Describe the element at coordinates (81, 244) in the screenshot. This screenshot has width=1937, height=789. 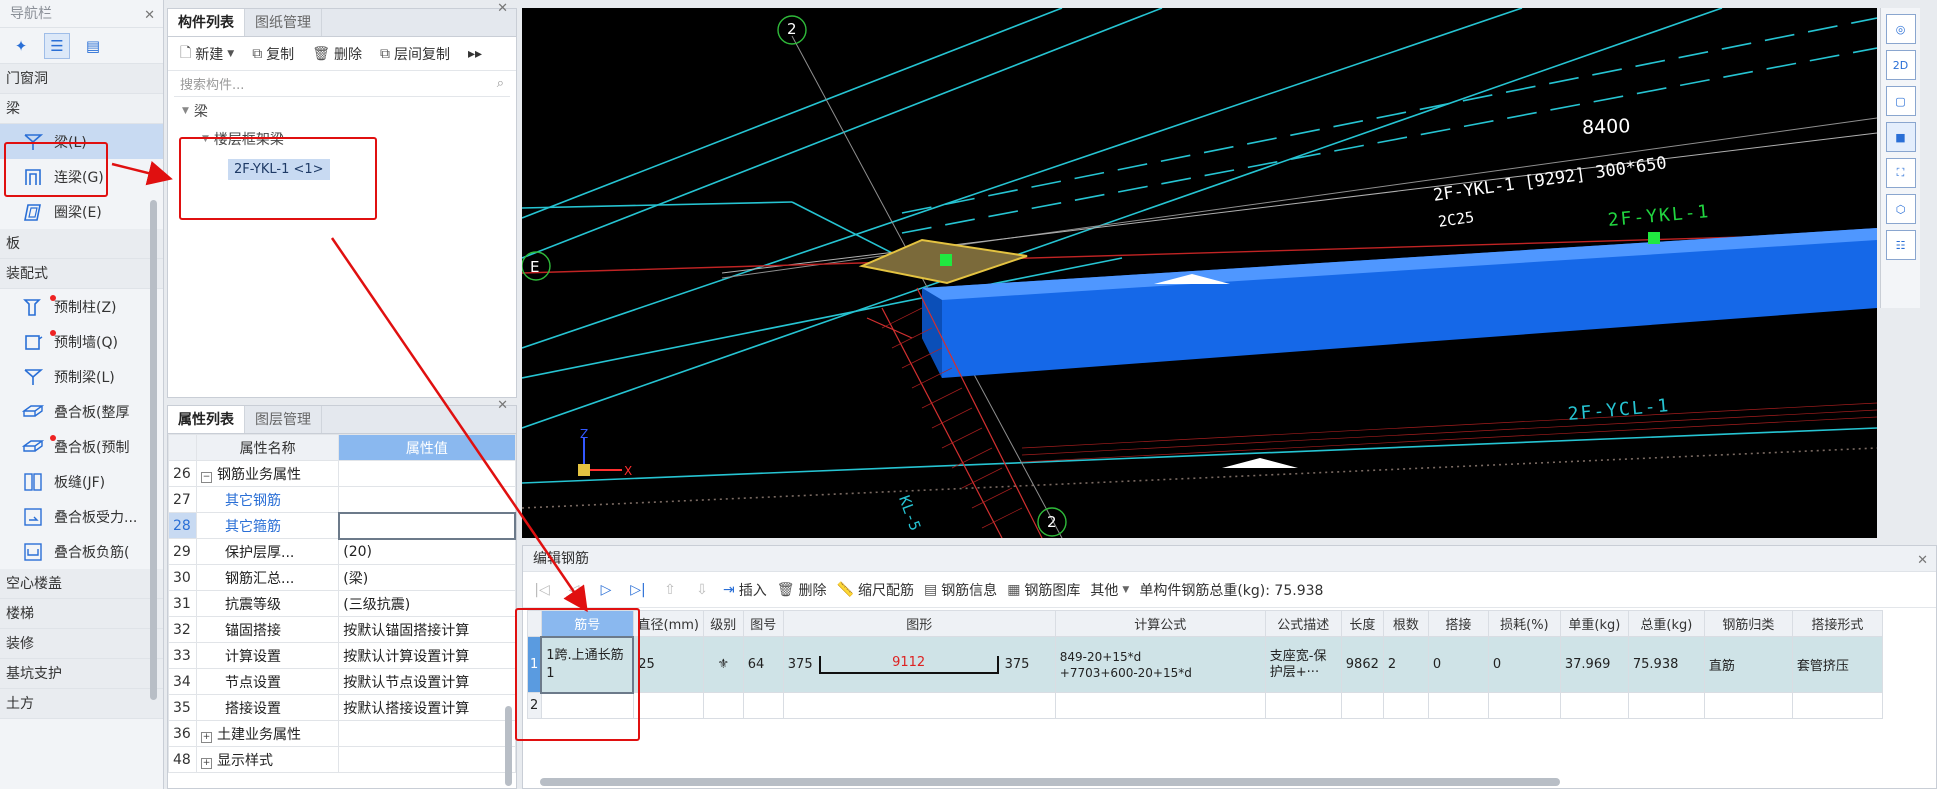
I see `nav-cat-slab: 板` at that location.